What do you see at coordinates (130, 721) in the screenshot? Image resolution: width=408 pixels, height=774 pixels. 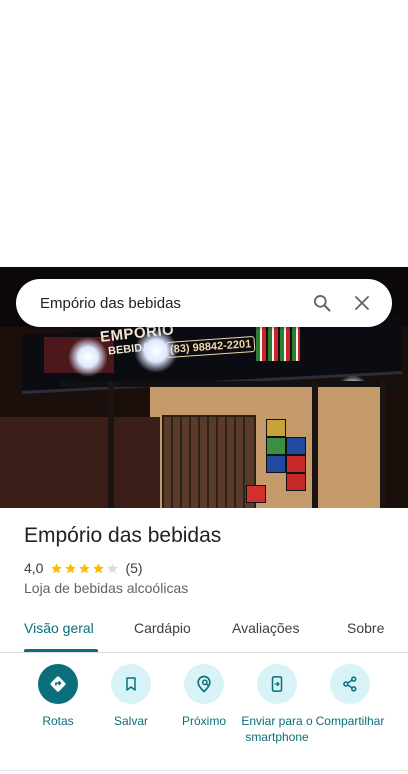 I see `save-label: Salvar` at bounding box center [130, 721].